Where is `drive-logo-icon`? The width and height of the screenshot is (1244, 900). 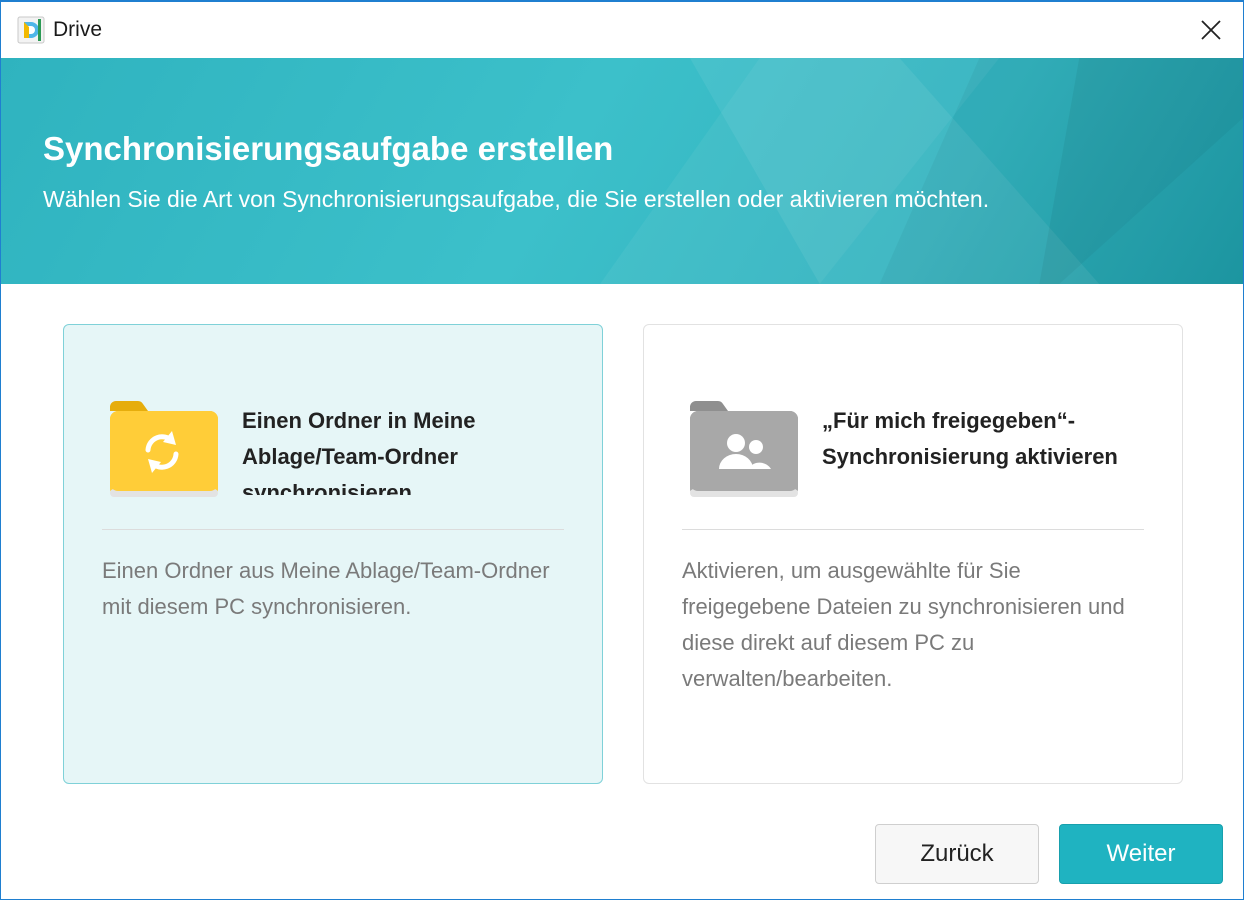 drive-logo-icon is located at coordinates (31, 30).